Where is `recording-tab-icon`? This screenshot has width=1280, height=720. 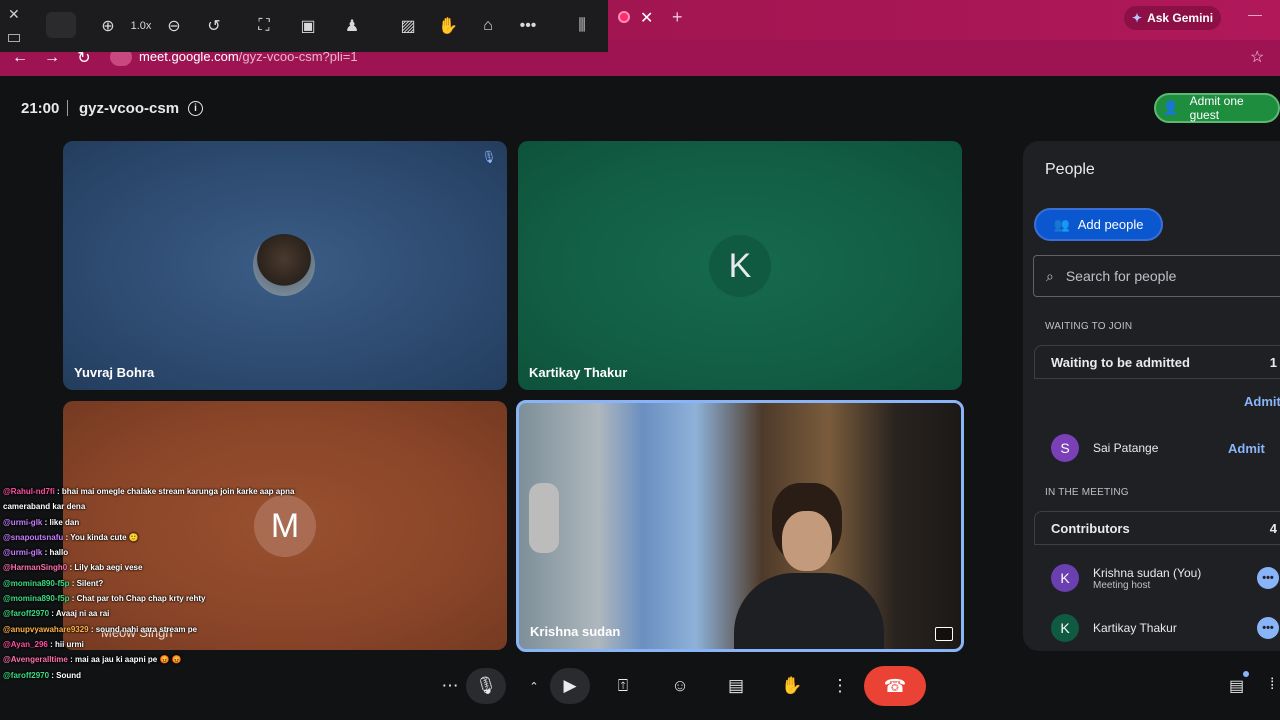
recording-tab-icon is located at coordinates (624, 17).